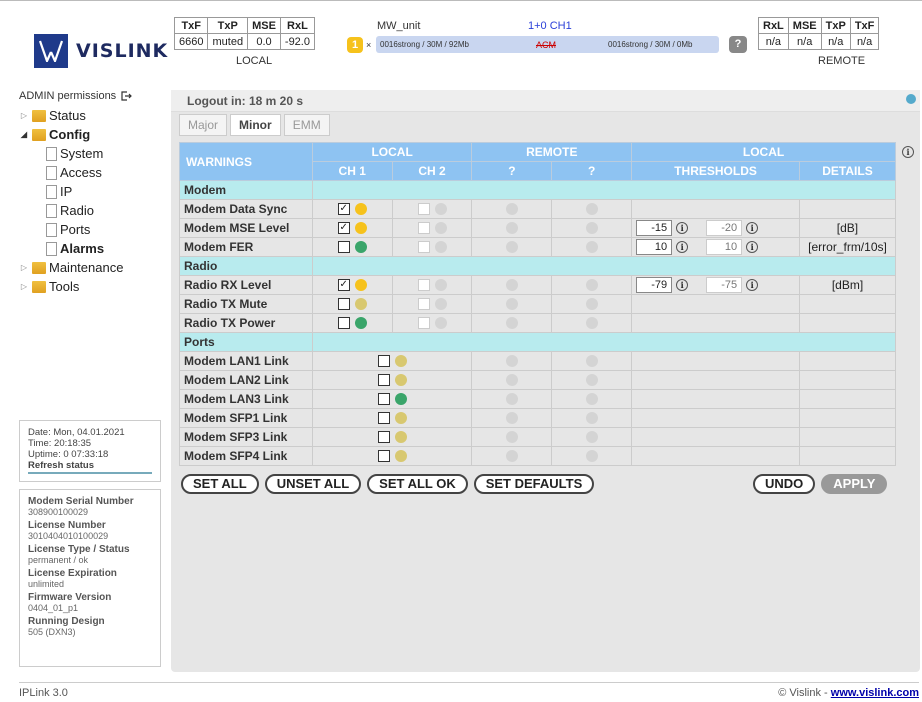  What do you see at coordinates (244, 33) in the screenshot?
I see `local-stats-table: TxF TxP MSE RxL 6660 muted 0.0 -92.0` at bounding box center [244, 33].